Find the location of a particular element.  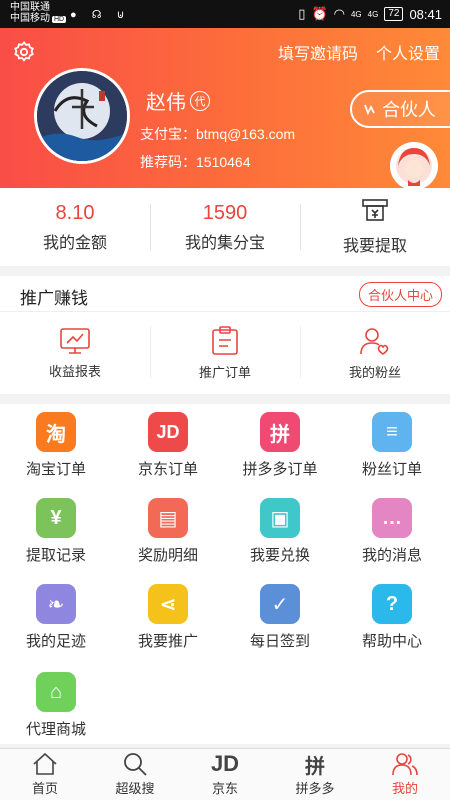

jd-nav-icon: JD is located at coordinates (225, 763).